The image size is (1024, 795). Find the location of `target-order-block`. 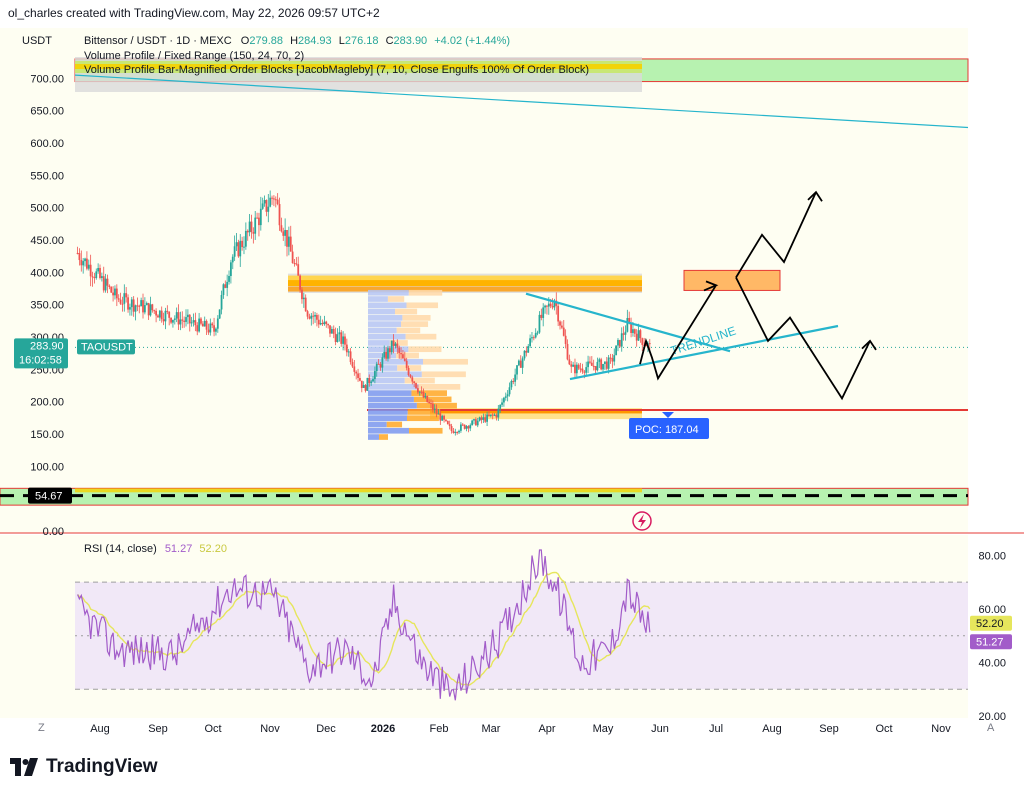

target-order-block is located at coordinates (732, 280).